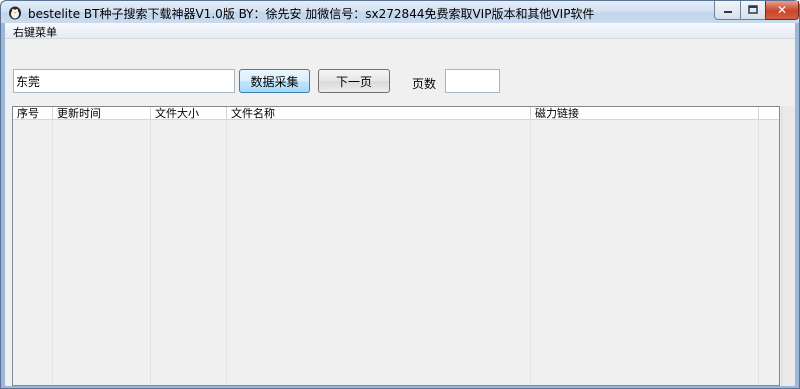 The image size is (800, 389). What do you see at coordinates (124, 81) in the screenshot?
I see `search-input` at bounding box center [124, 81].